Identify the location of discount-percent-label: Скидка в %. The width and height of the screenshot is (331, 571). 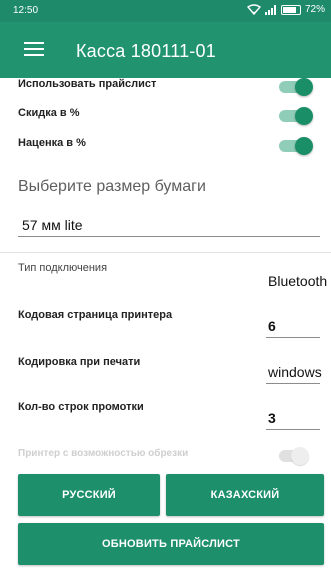
(49, 113).